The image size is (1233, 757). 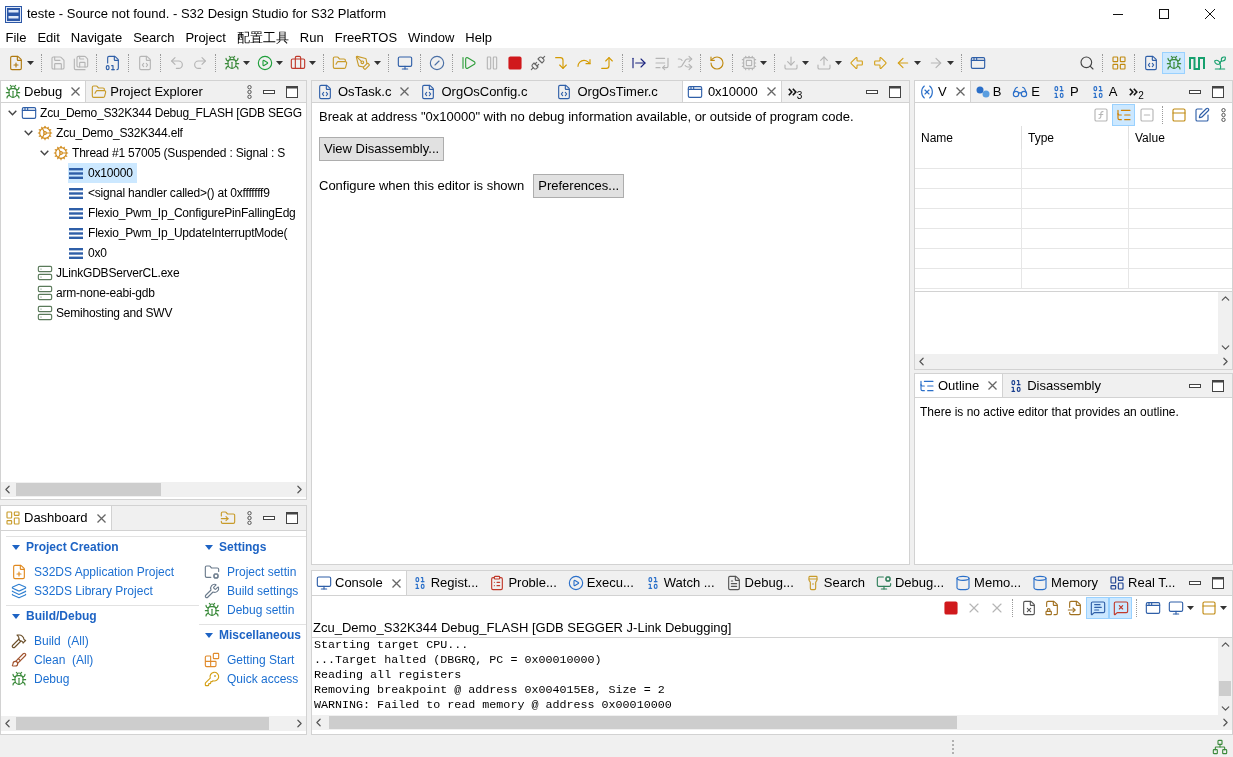 What do you see at coordinates (51, 616) in the screenshot?
I see `section-header: Build/Debug` at bounding box center [51, 616].